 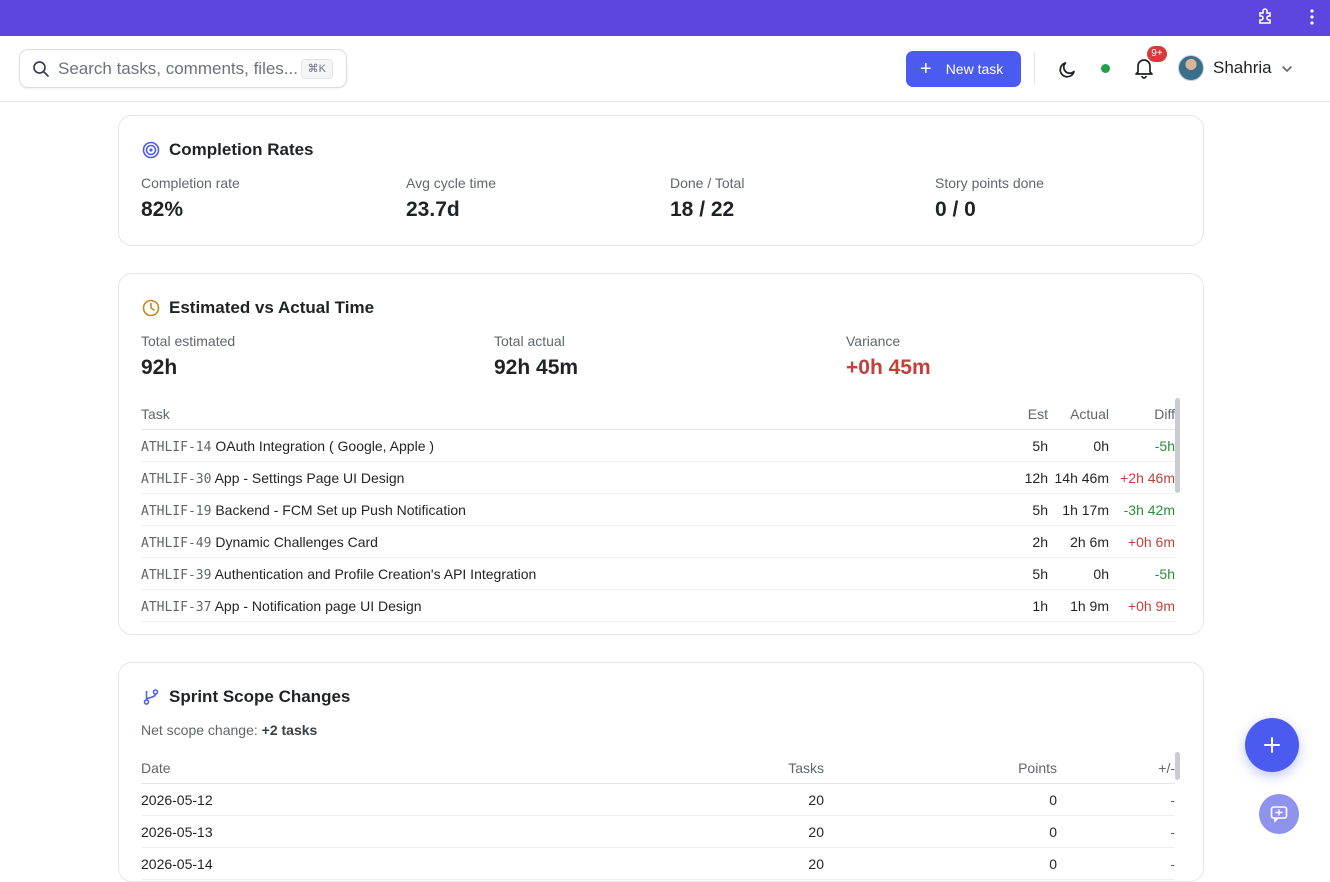 I want to click on completion-rates-heading: Completion Rates, so click(x=241, y=149).